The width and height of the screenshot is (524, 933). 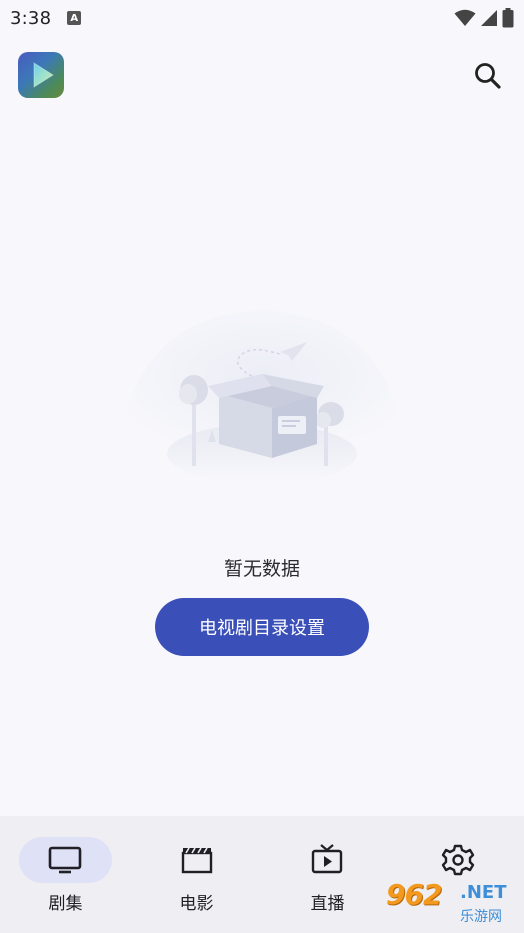 I want to click on movie-clapper-icon, so click(x=197, y=860).